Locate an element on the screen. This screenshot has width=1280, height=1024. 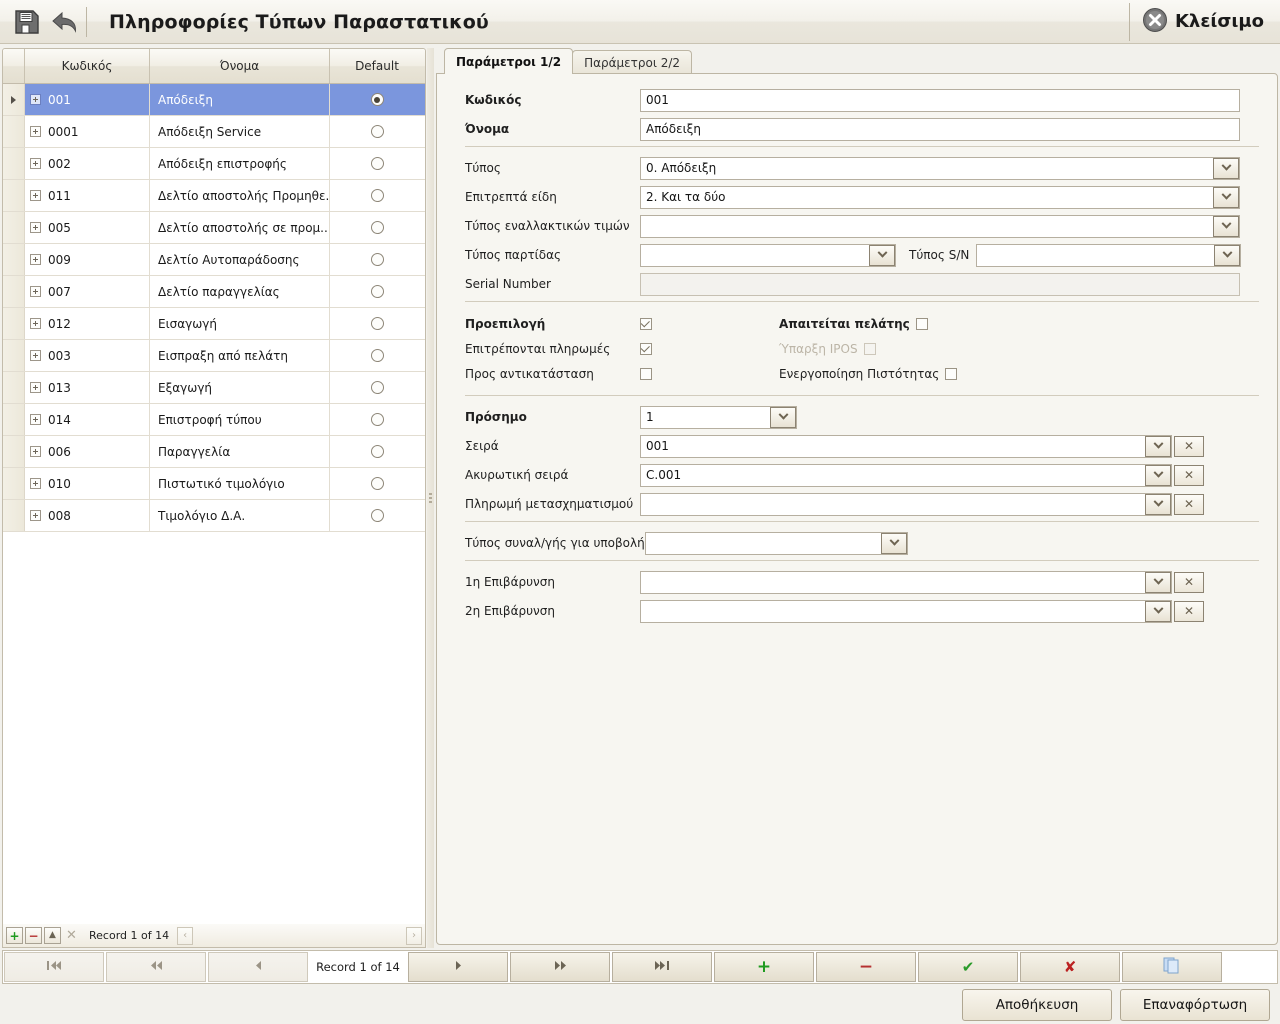
checkbox-apaiteitai-pelatis is located at coordinates (921, 323).